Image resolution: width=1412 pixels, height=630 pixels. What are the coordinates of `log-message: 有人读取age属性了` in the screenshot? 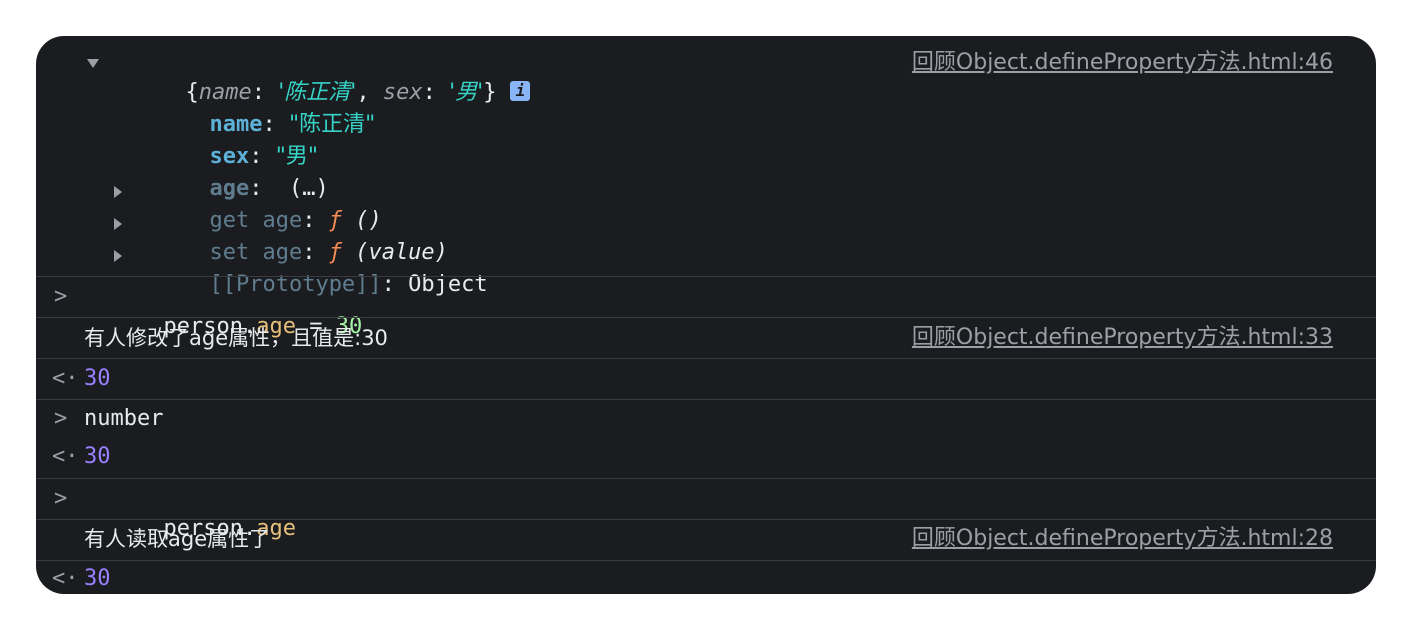 It's located at (177, 539).